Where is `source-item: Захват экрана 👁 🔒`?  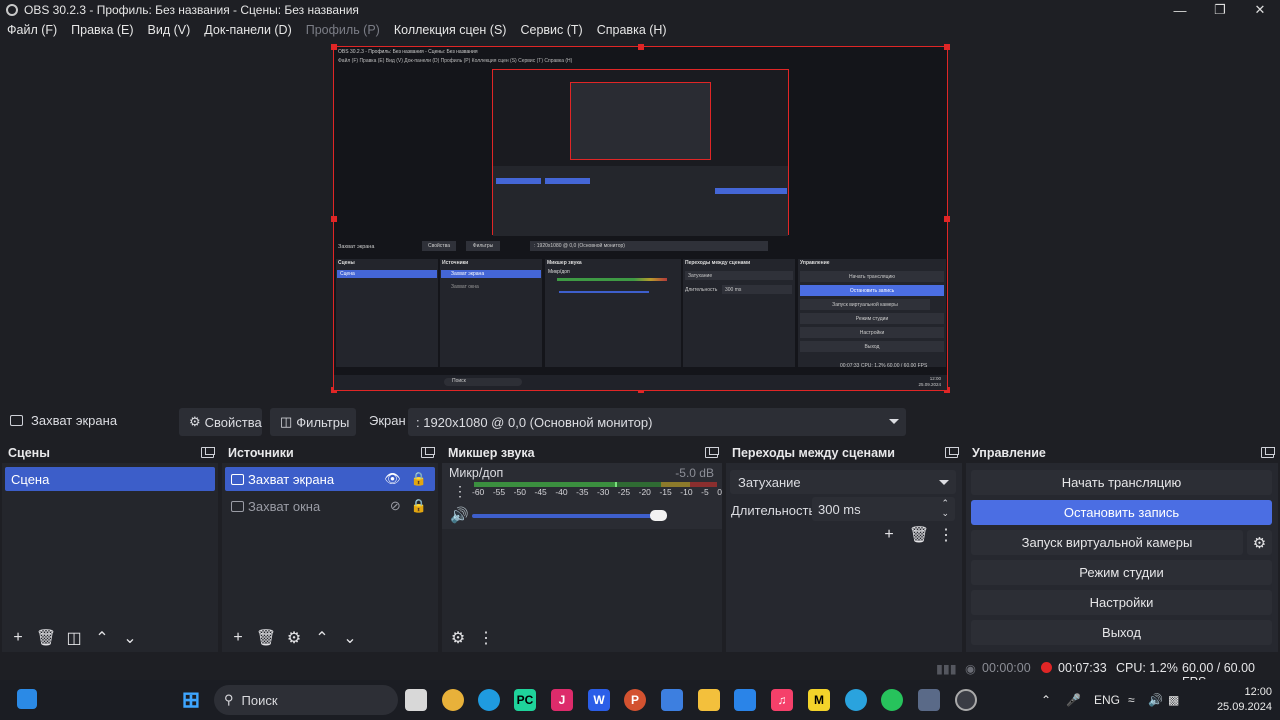 source-item: Захват экрана 👁 🔒 is located at coordinates (330, 479).